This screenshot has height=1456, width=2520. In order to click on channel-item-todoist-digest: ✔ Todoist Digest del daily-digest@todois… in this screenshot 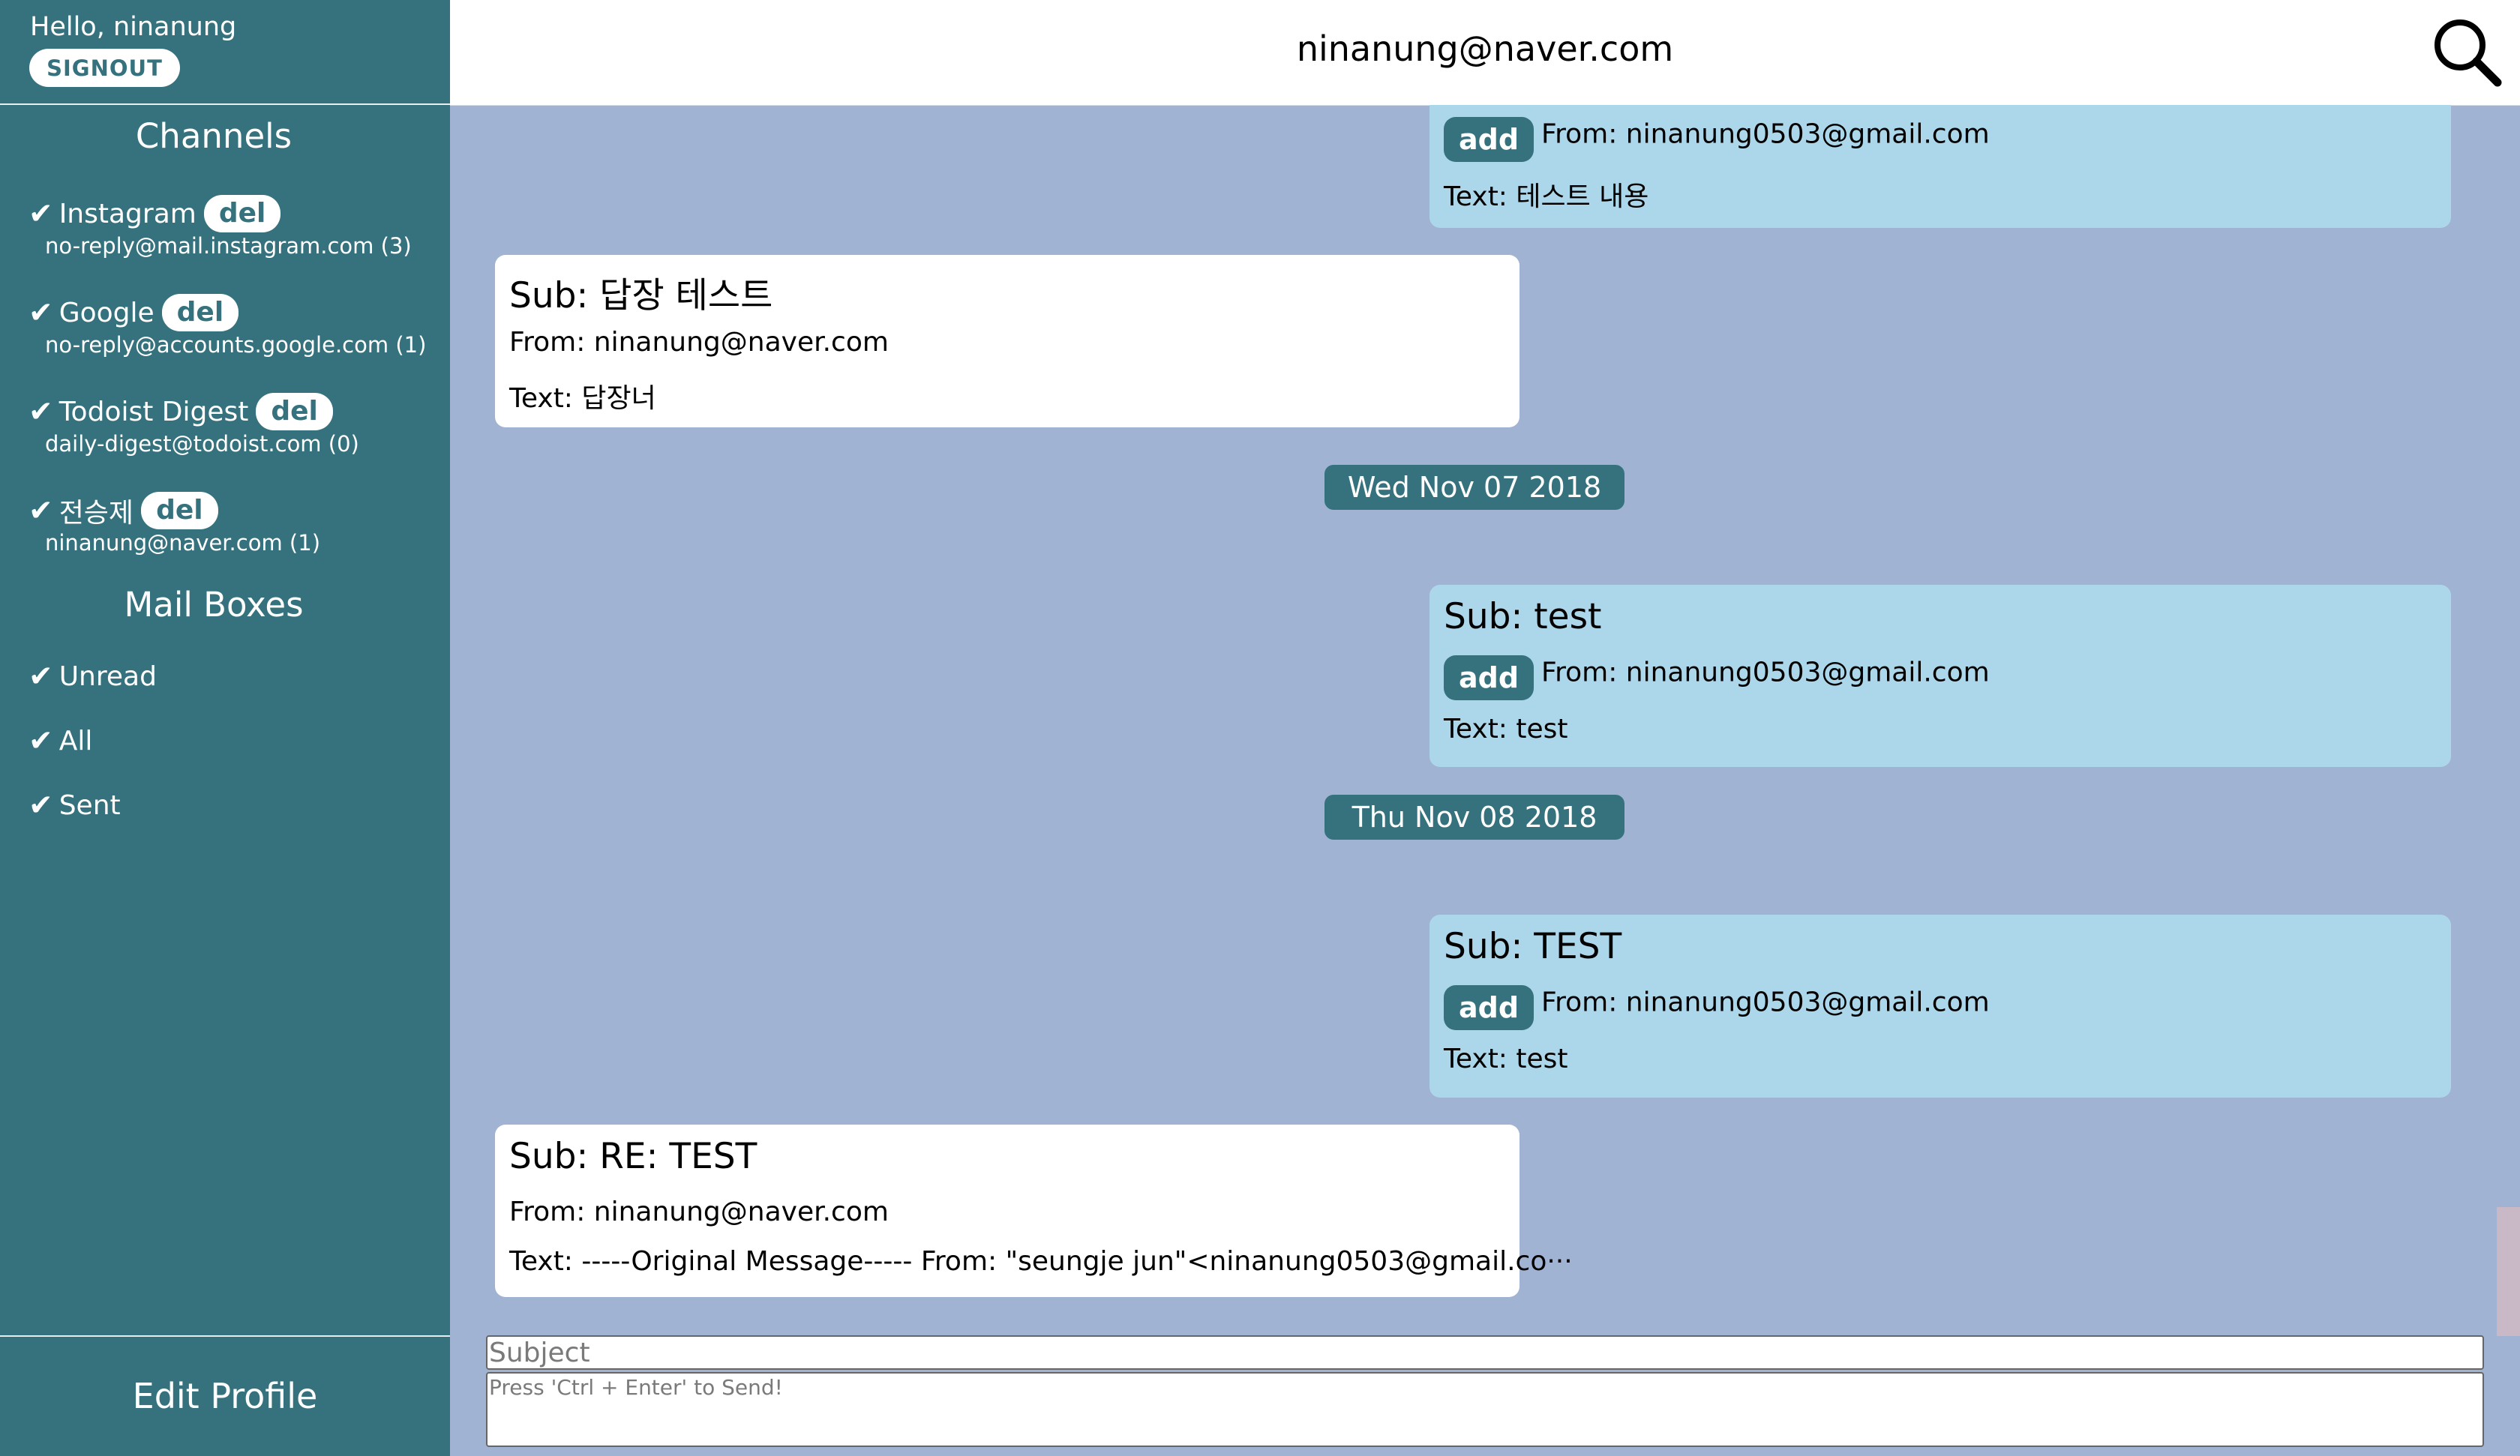, I will do `click(193, 423)`.